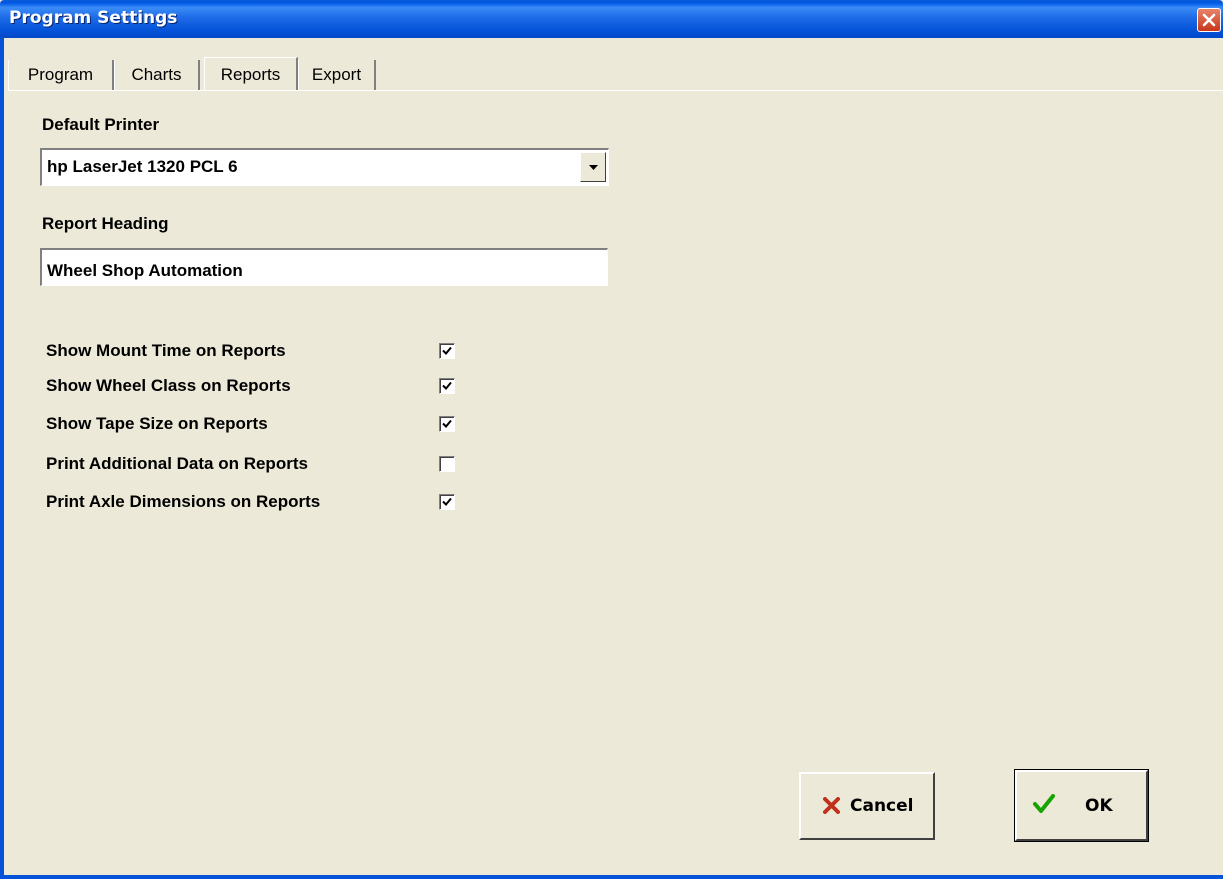 The image size is (1223, 879). I want to click on tab-divider, so click(615, 90).